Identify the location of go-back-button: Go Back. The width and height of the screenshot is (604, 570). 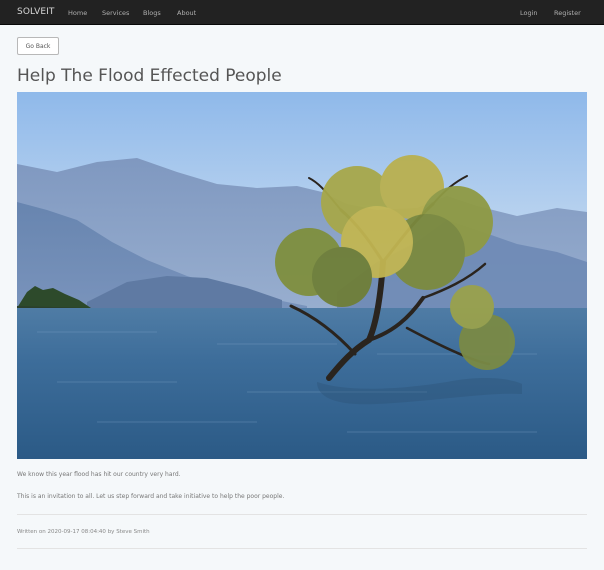
(38, 46).